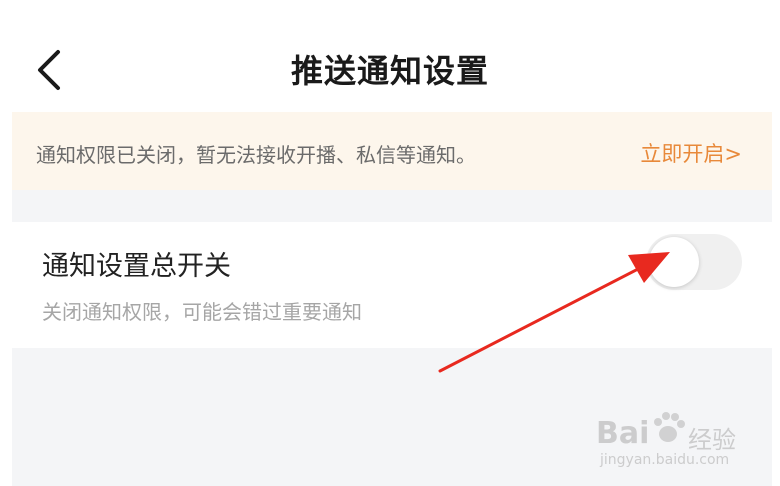 The width and height of the screenshot is (780, 486). Describe the element at coordinates (202, 312) in the screenshot. I see `master-switch-description: 关闭通知权限，可能会错过重要通知` at that location.